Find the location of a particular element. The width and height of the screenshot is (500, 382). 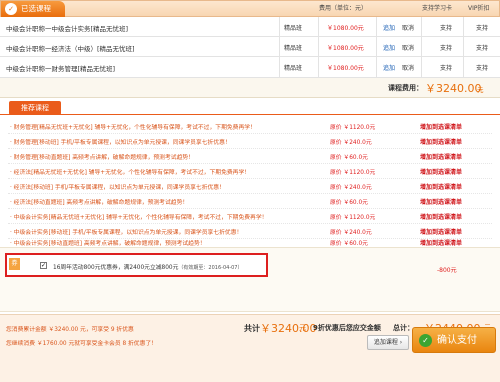

total-unit: 元 is located at coordinates (302, 328).